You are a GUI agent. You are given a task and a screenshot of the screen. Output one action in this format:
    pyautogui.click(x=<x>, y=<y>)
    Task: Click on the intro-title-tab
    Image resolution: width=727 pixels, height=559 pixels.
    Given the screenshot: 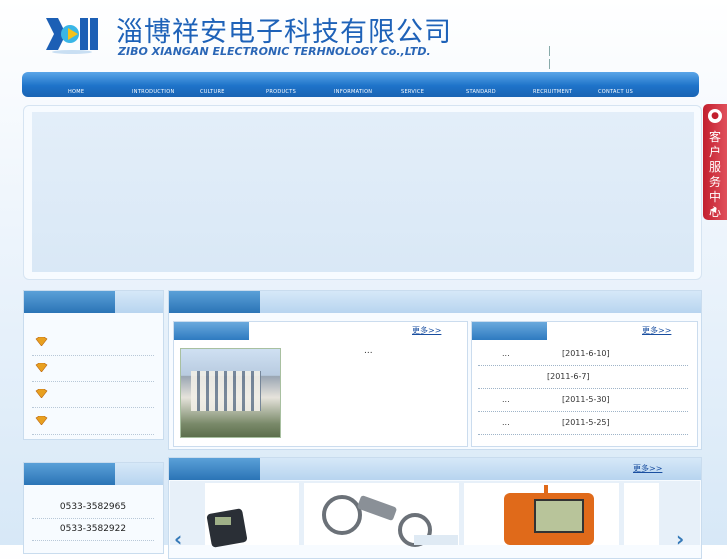 What is the action you would take?
    pyautogui.click(x=211, y=331)
    